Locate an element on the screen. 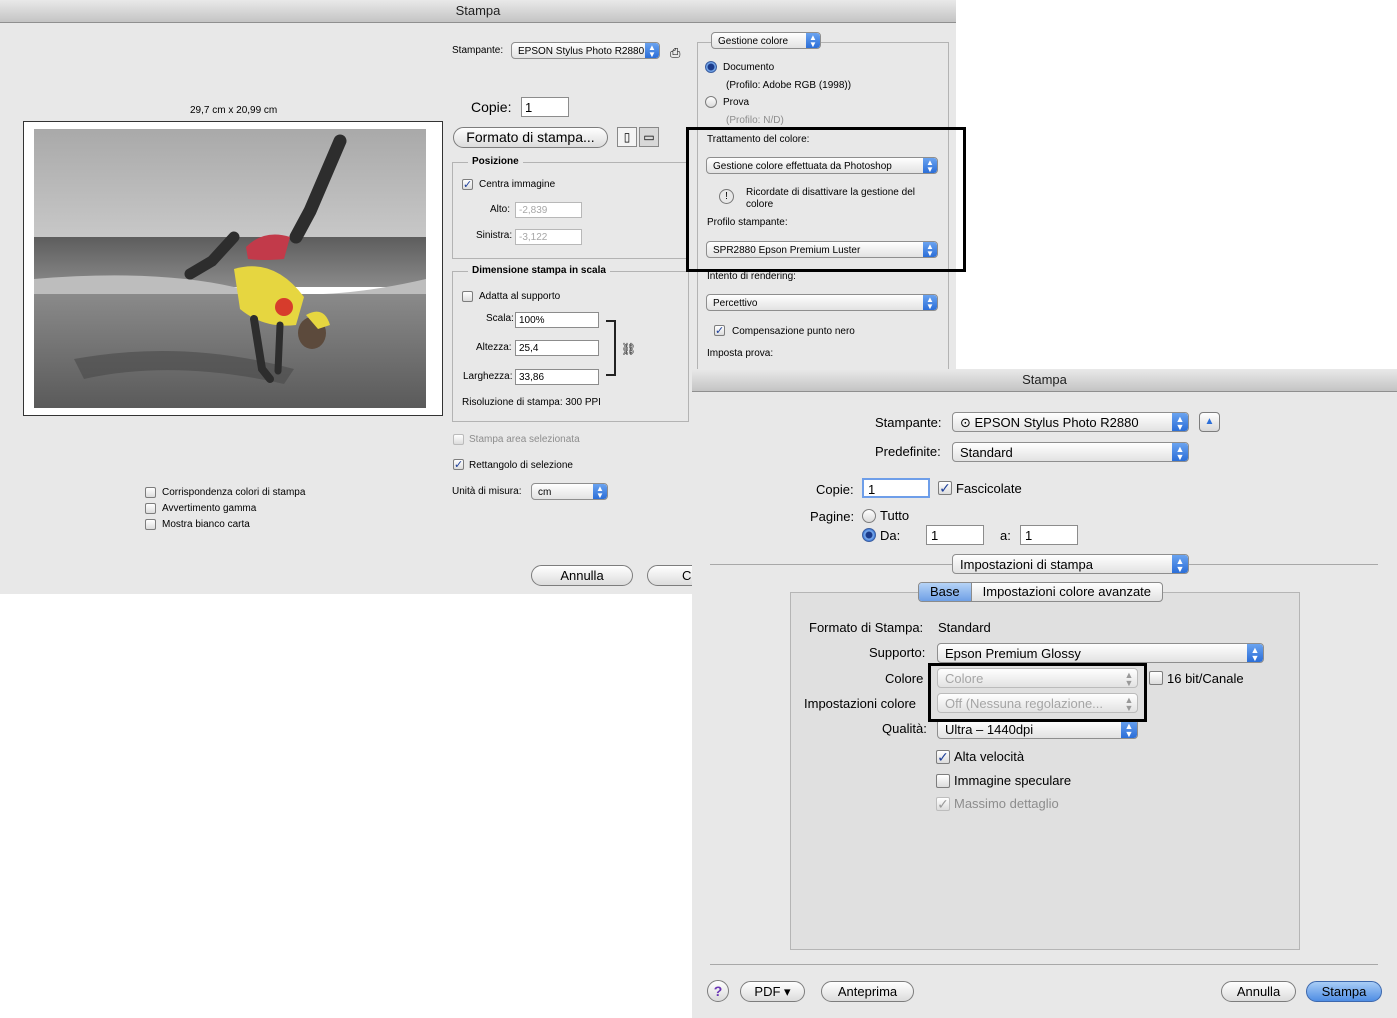  landscape-orientation-icon: ▭ is located at coordinates (649, 137).